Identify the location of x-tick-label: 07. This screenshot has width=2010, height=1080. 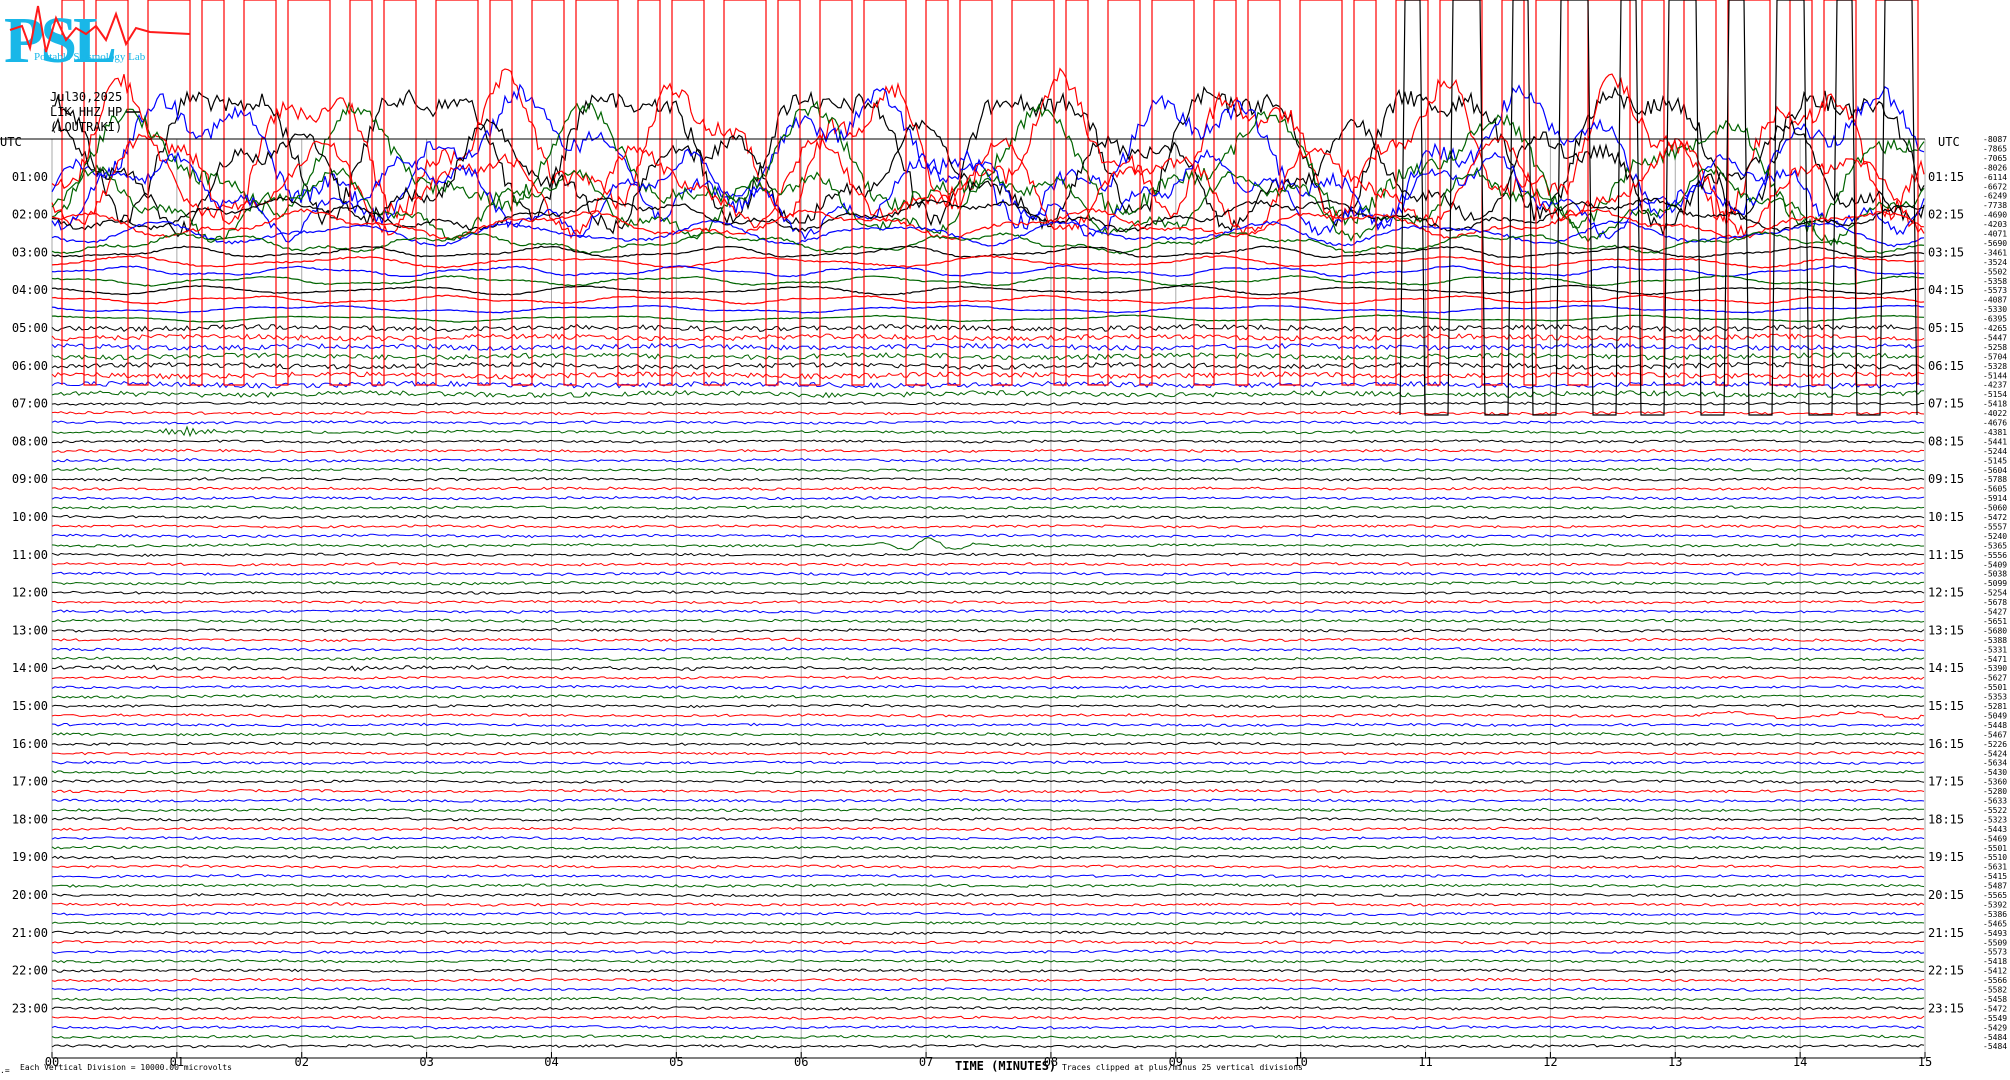
(926, 1062).